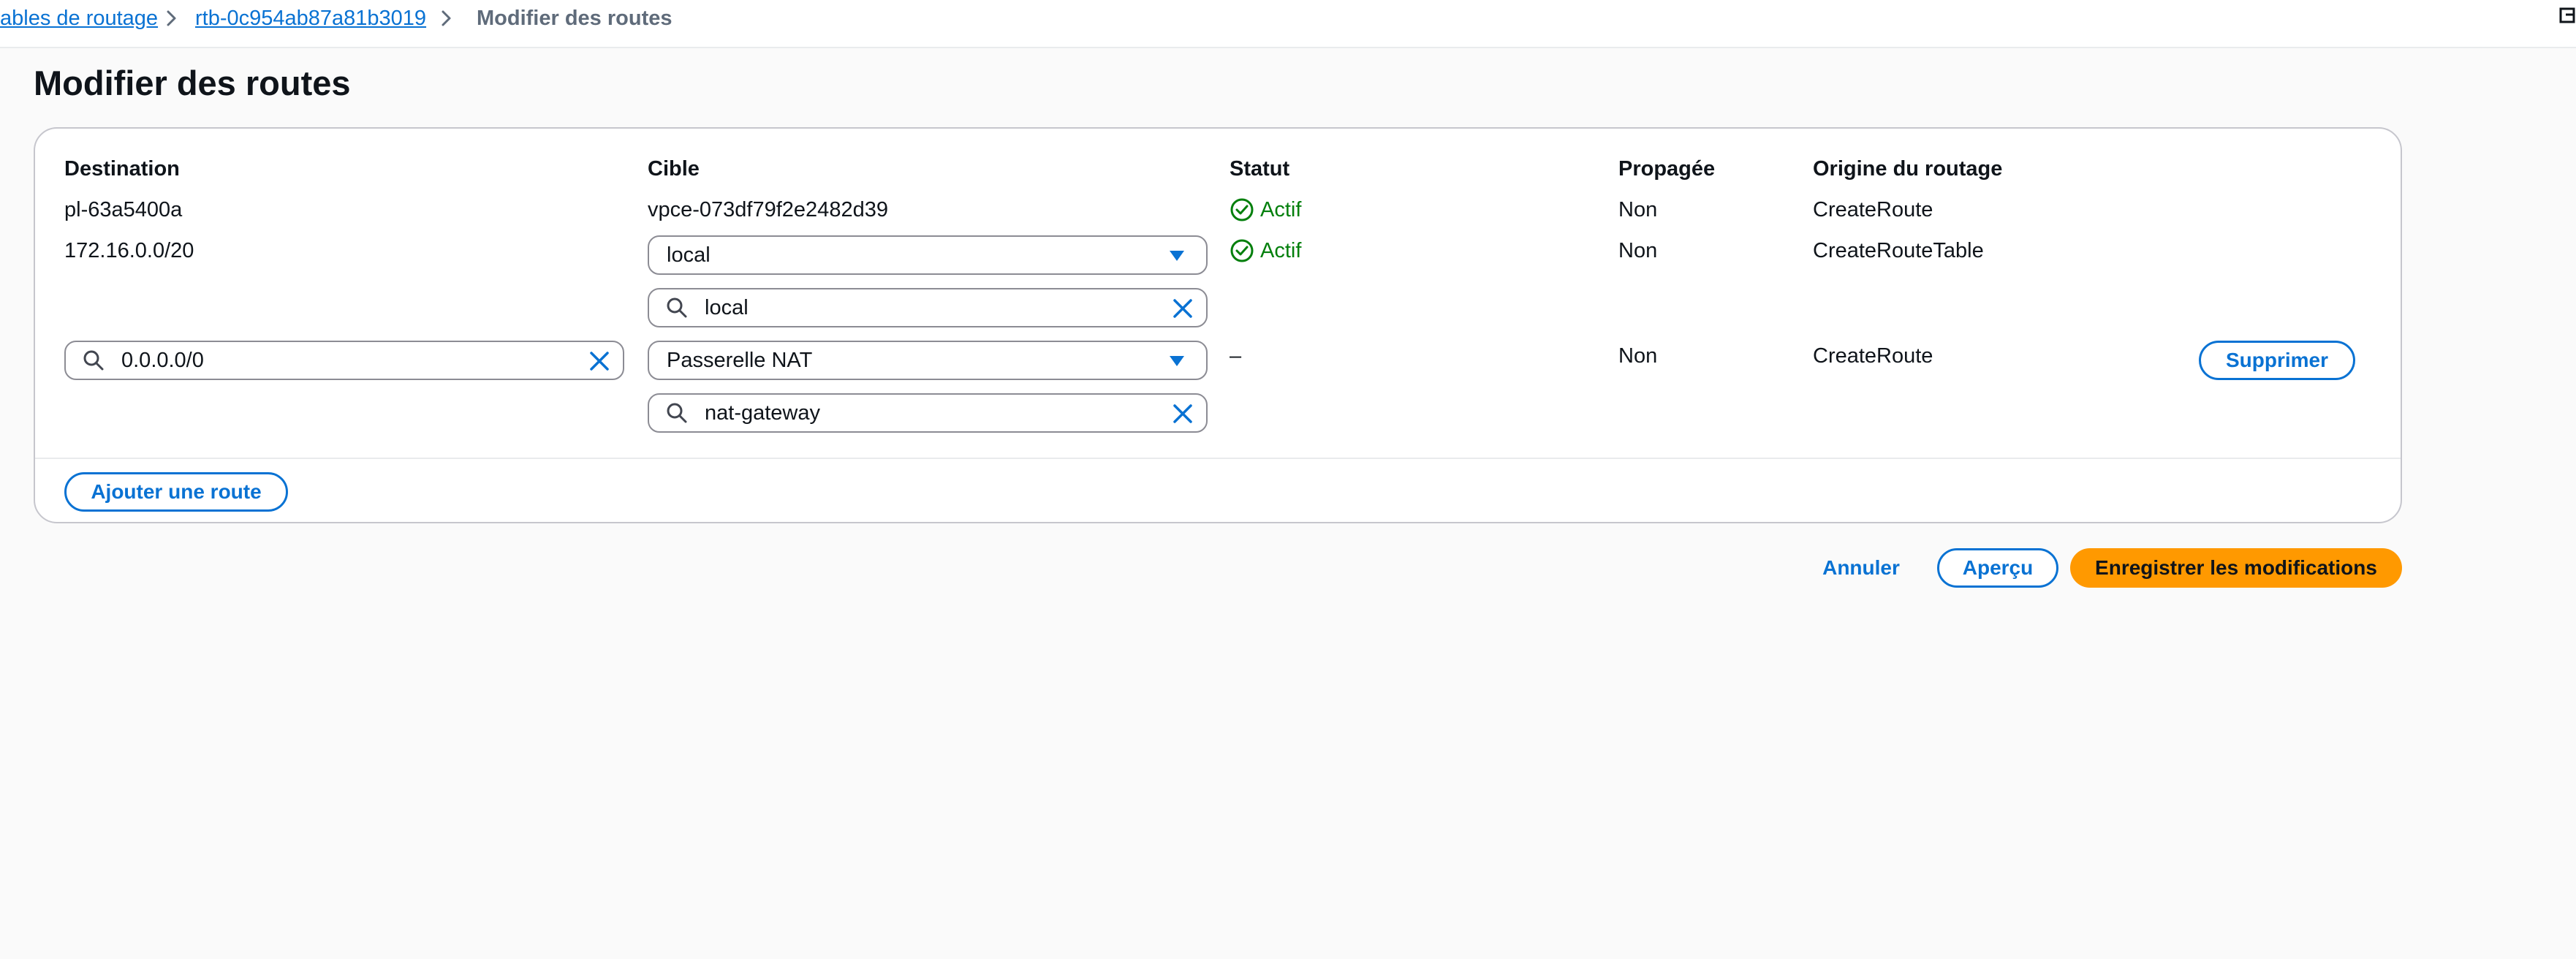  Describe the element at coordinates (928, 413) in the screenshot. I see `target-search-input: nat-gateway` at that location.